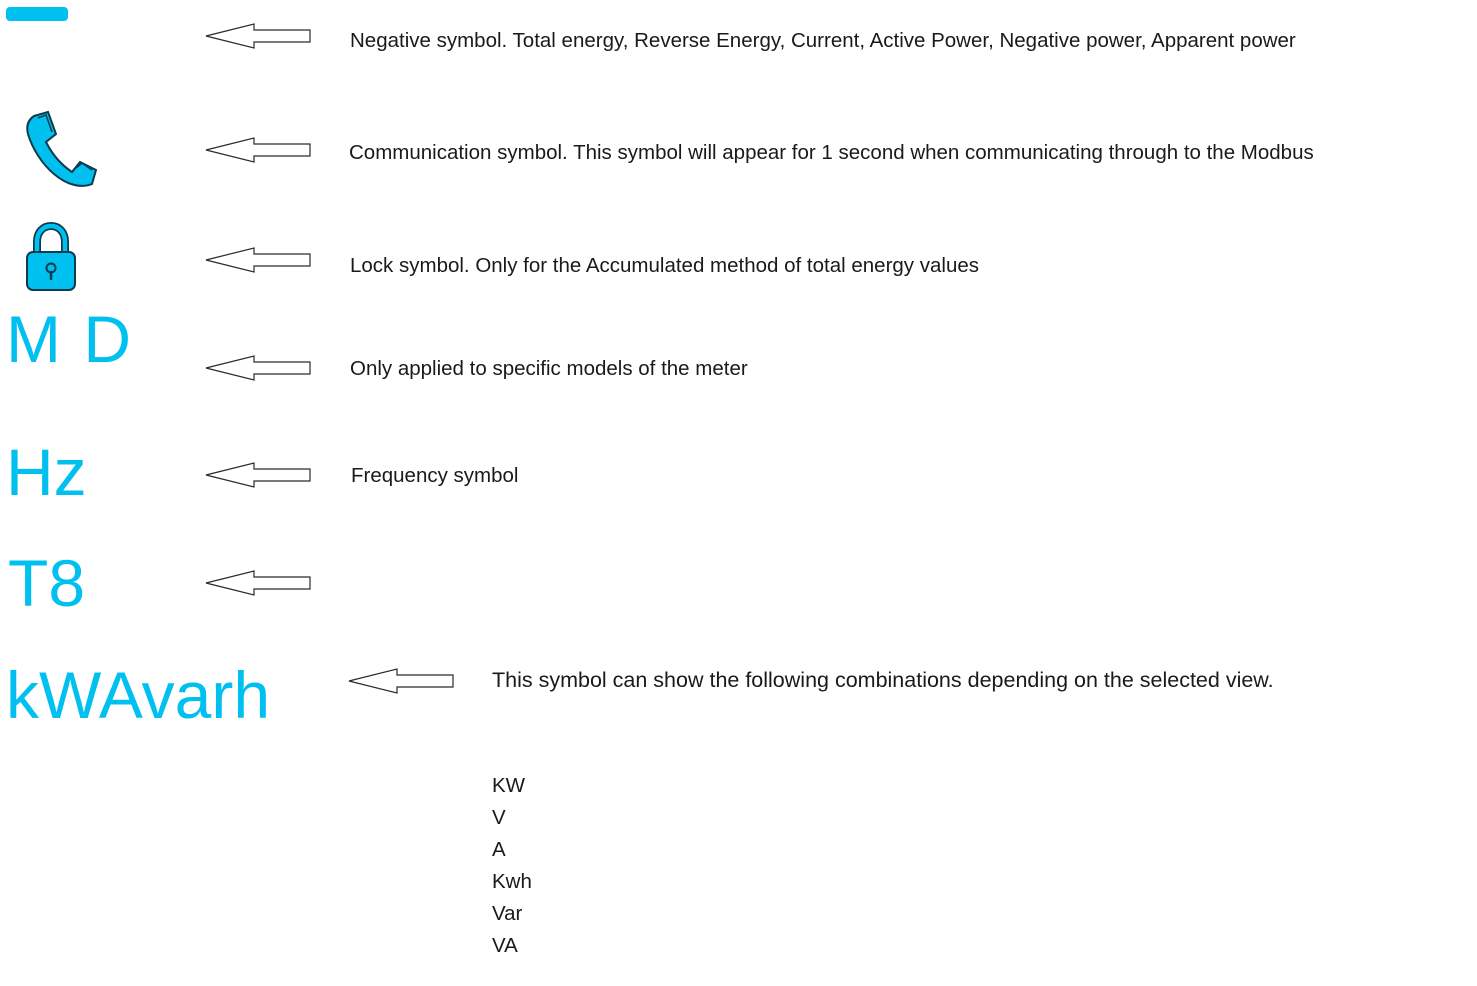 Image resolution: width=1477 pixels, height=986 pixels. What do you see at coordinates (512, 866) in the screenshot?
I see `unit-combinations-list: KW V A Kwh Var VA` at bounding box center [512, 866].